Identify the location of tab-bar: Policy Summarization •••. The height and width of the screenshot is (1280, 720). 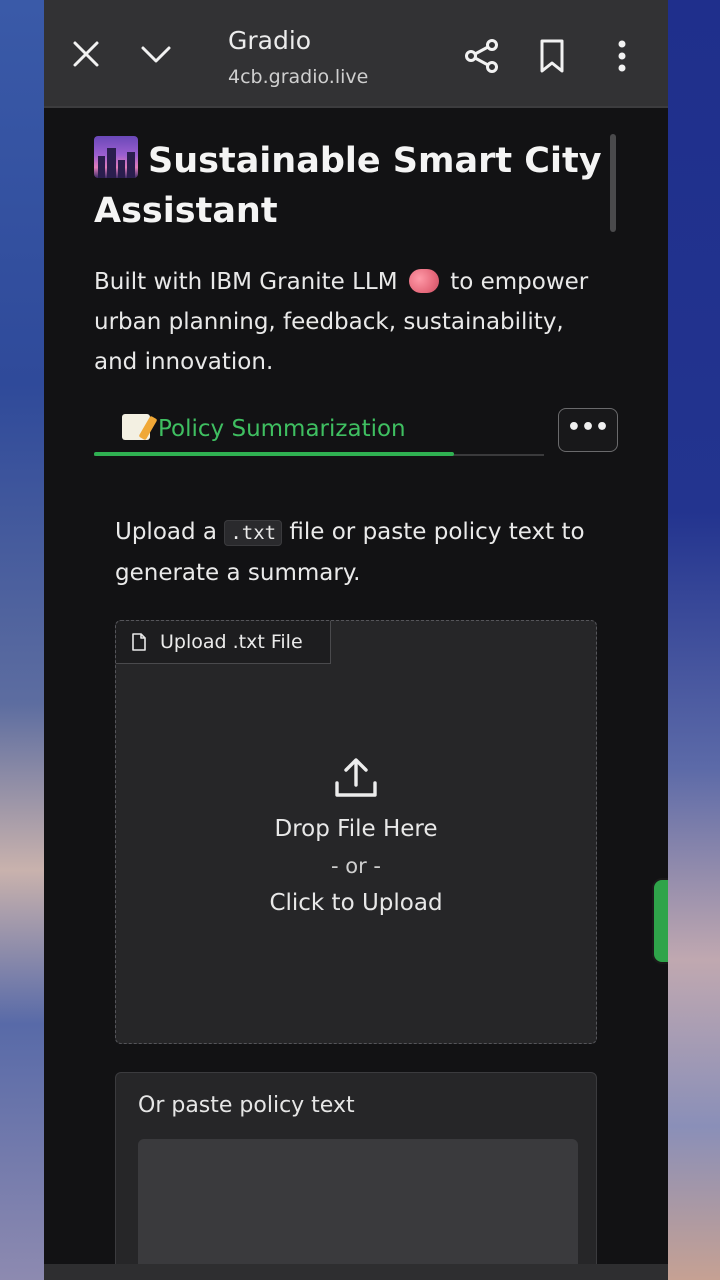
(381, 434).